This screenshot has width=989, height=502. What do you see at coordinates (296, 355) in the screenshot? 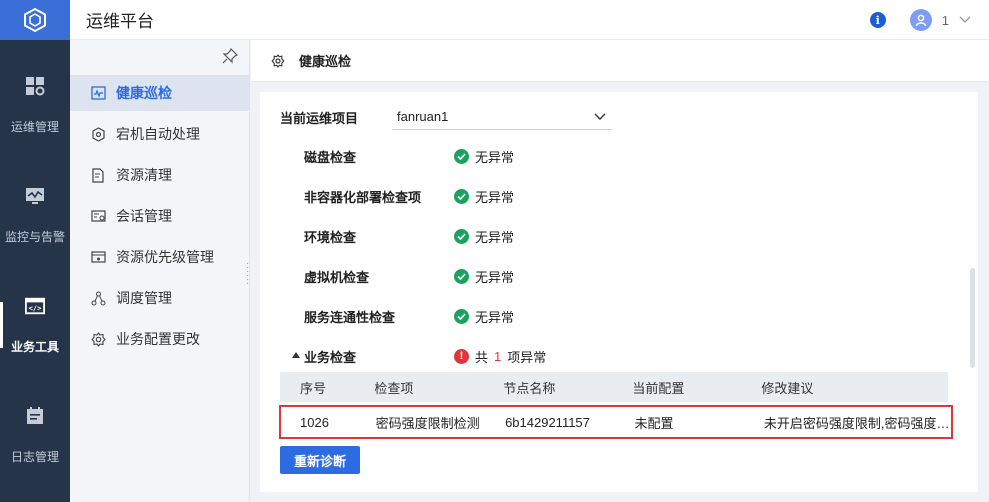
I see `collapse-caret-icon` at bounding box center [296, 355].